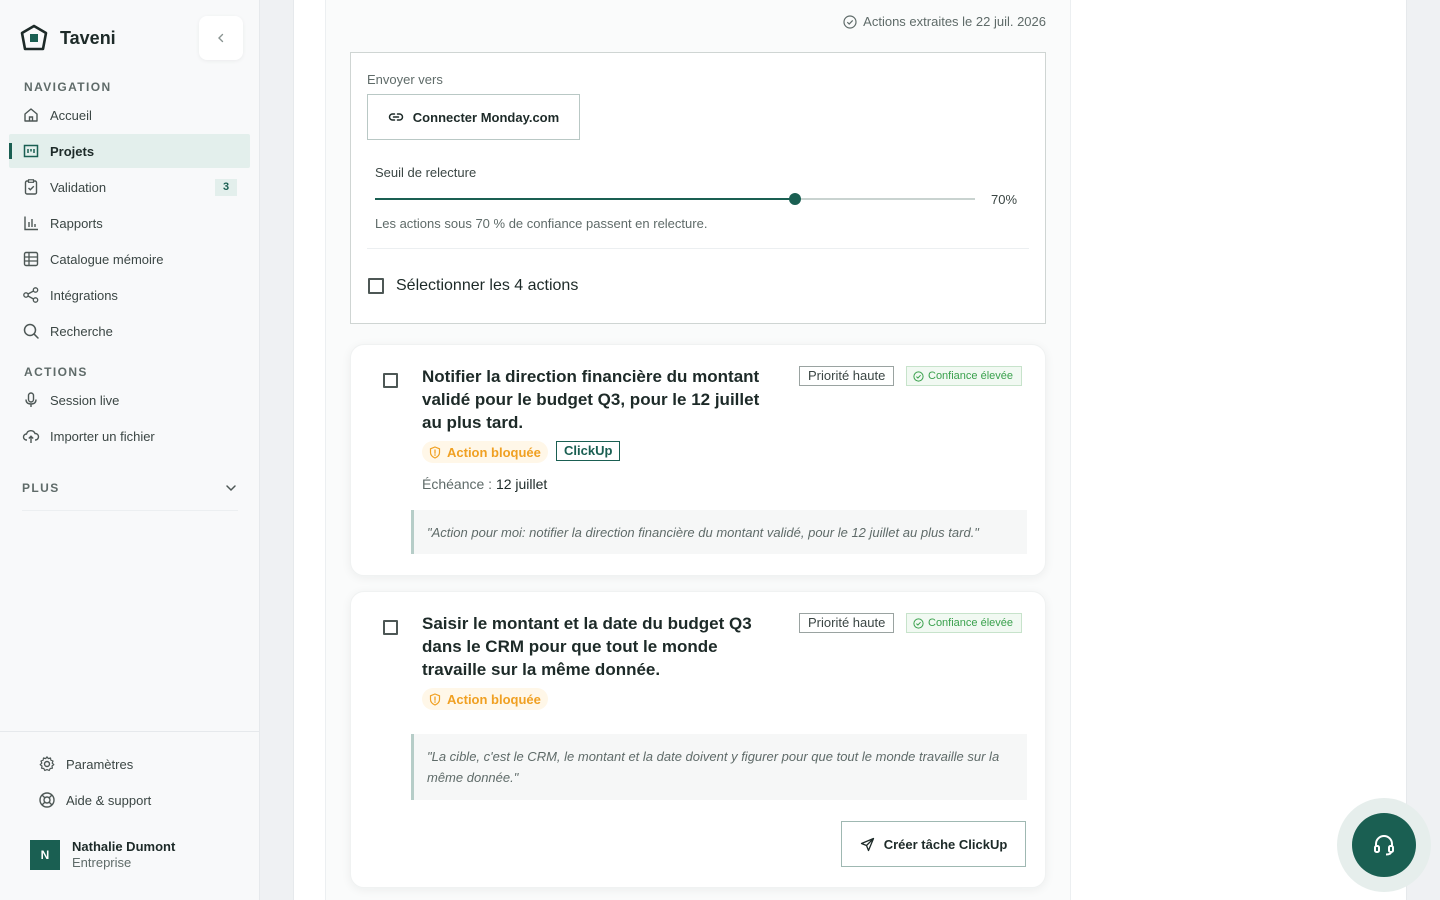 The width and height of the screenshot is (1440, 900). I want to click on select-all-label: Sélectionner les 4 actions, so click(487, 285).